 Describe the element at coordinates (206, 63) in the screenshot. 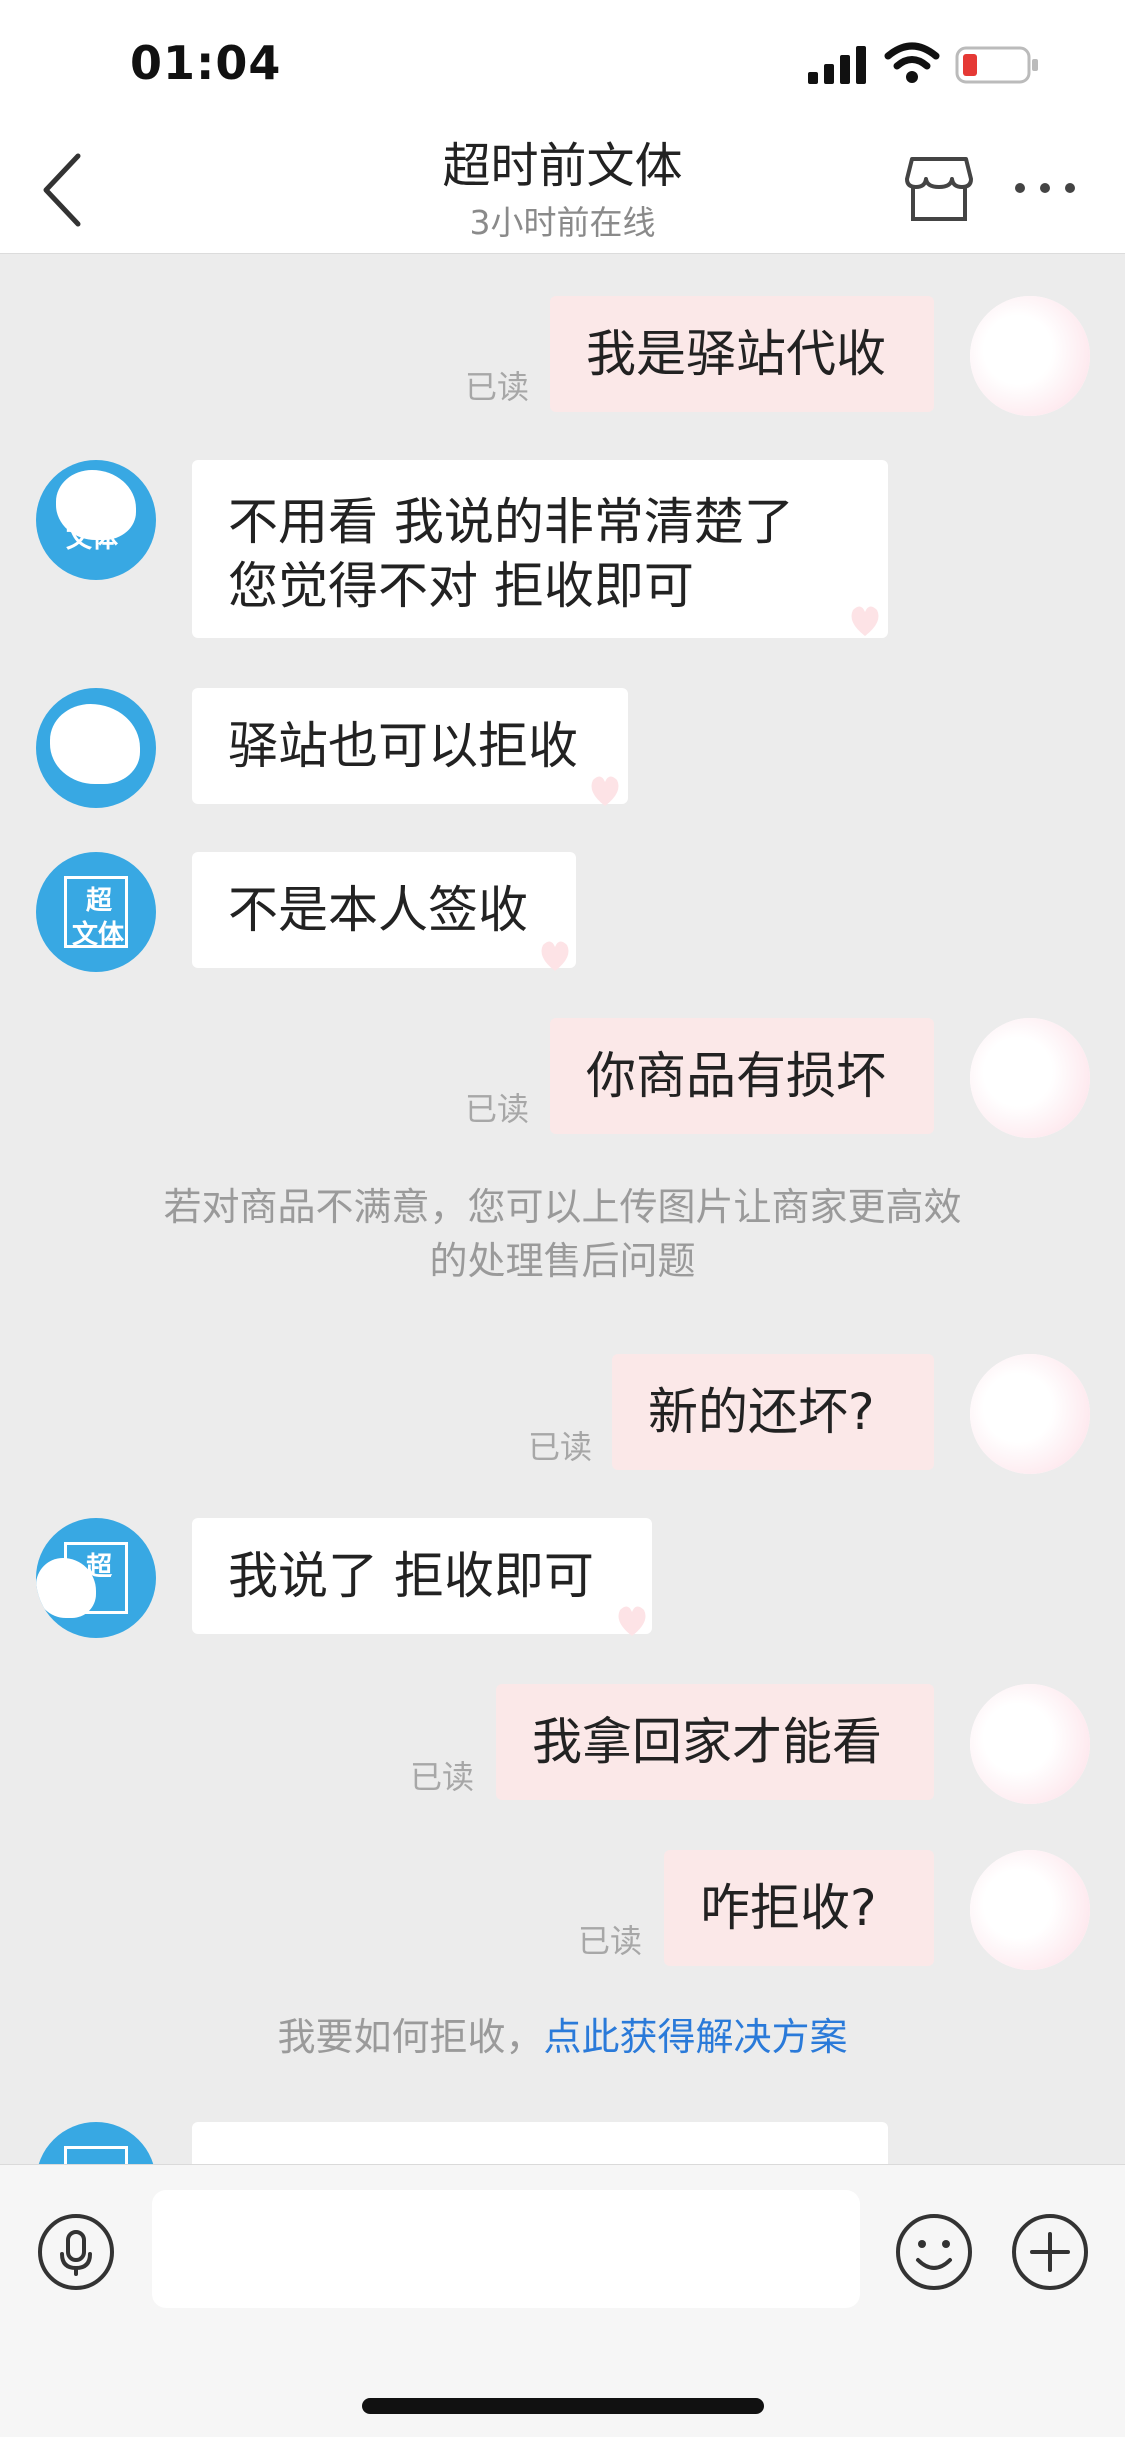

I see `status-time: 01:04` at that location.